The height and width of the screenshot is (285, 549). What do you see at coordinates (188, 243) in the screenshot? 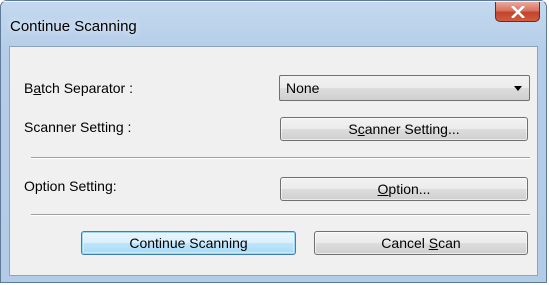
I see `continue-scanning-button: Continue Scanning` at bounding box center [188, 243].